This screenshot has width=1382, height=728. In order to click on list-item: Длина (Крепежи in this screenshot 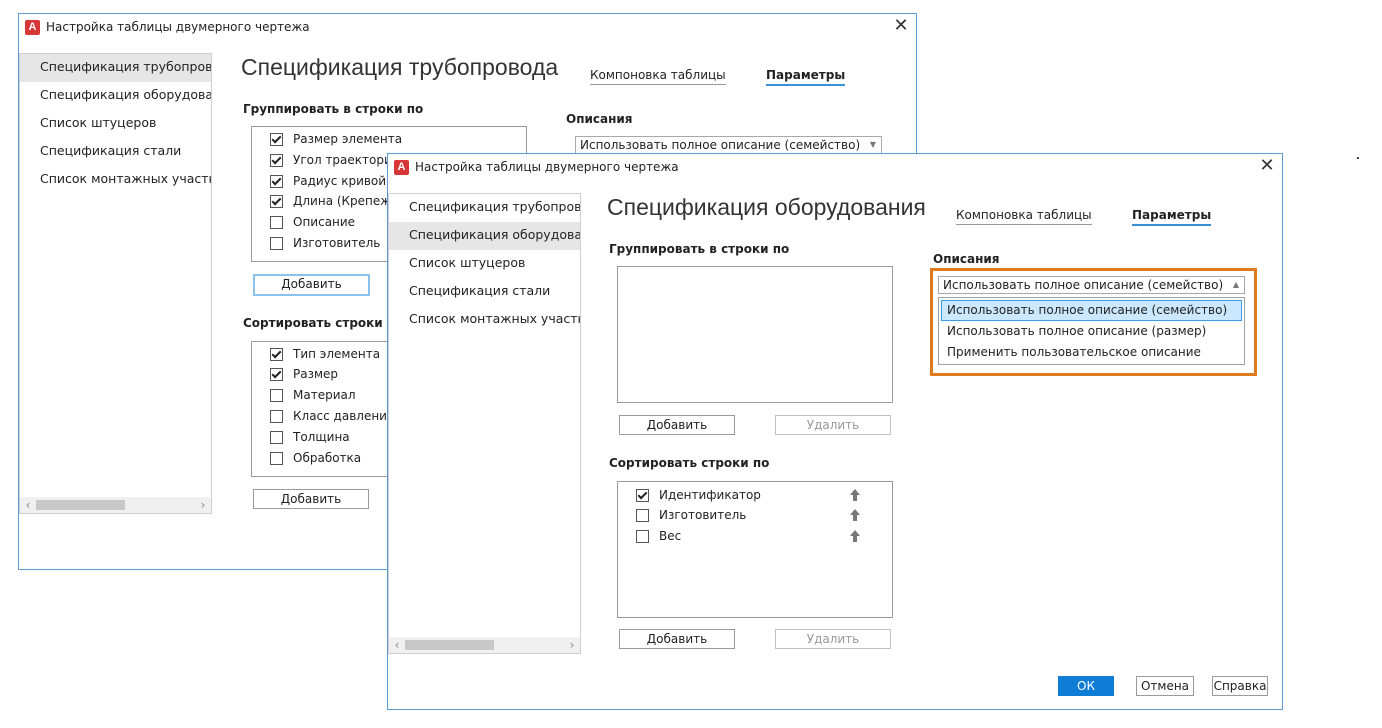, I will do `click(334, 201)`.